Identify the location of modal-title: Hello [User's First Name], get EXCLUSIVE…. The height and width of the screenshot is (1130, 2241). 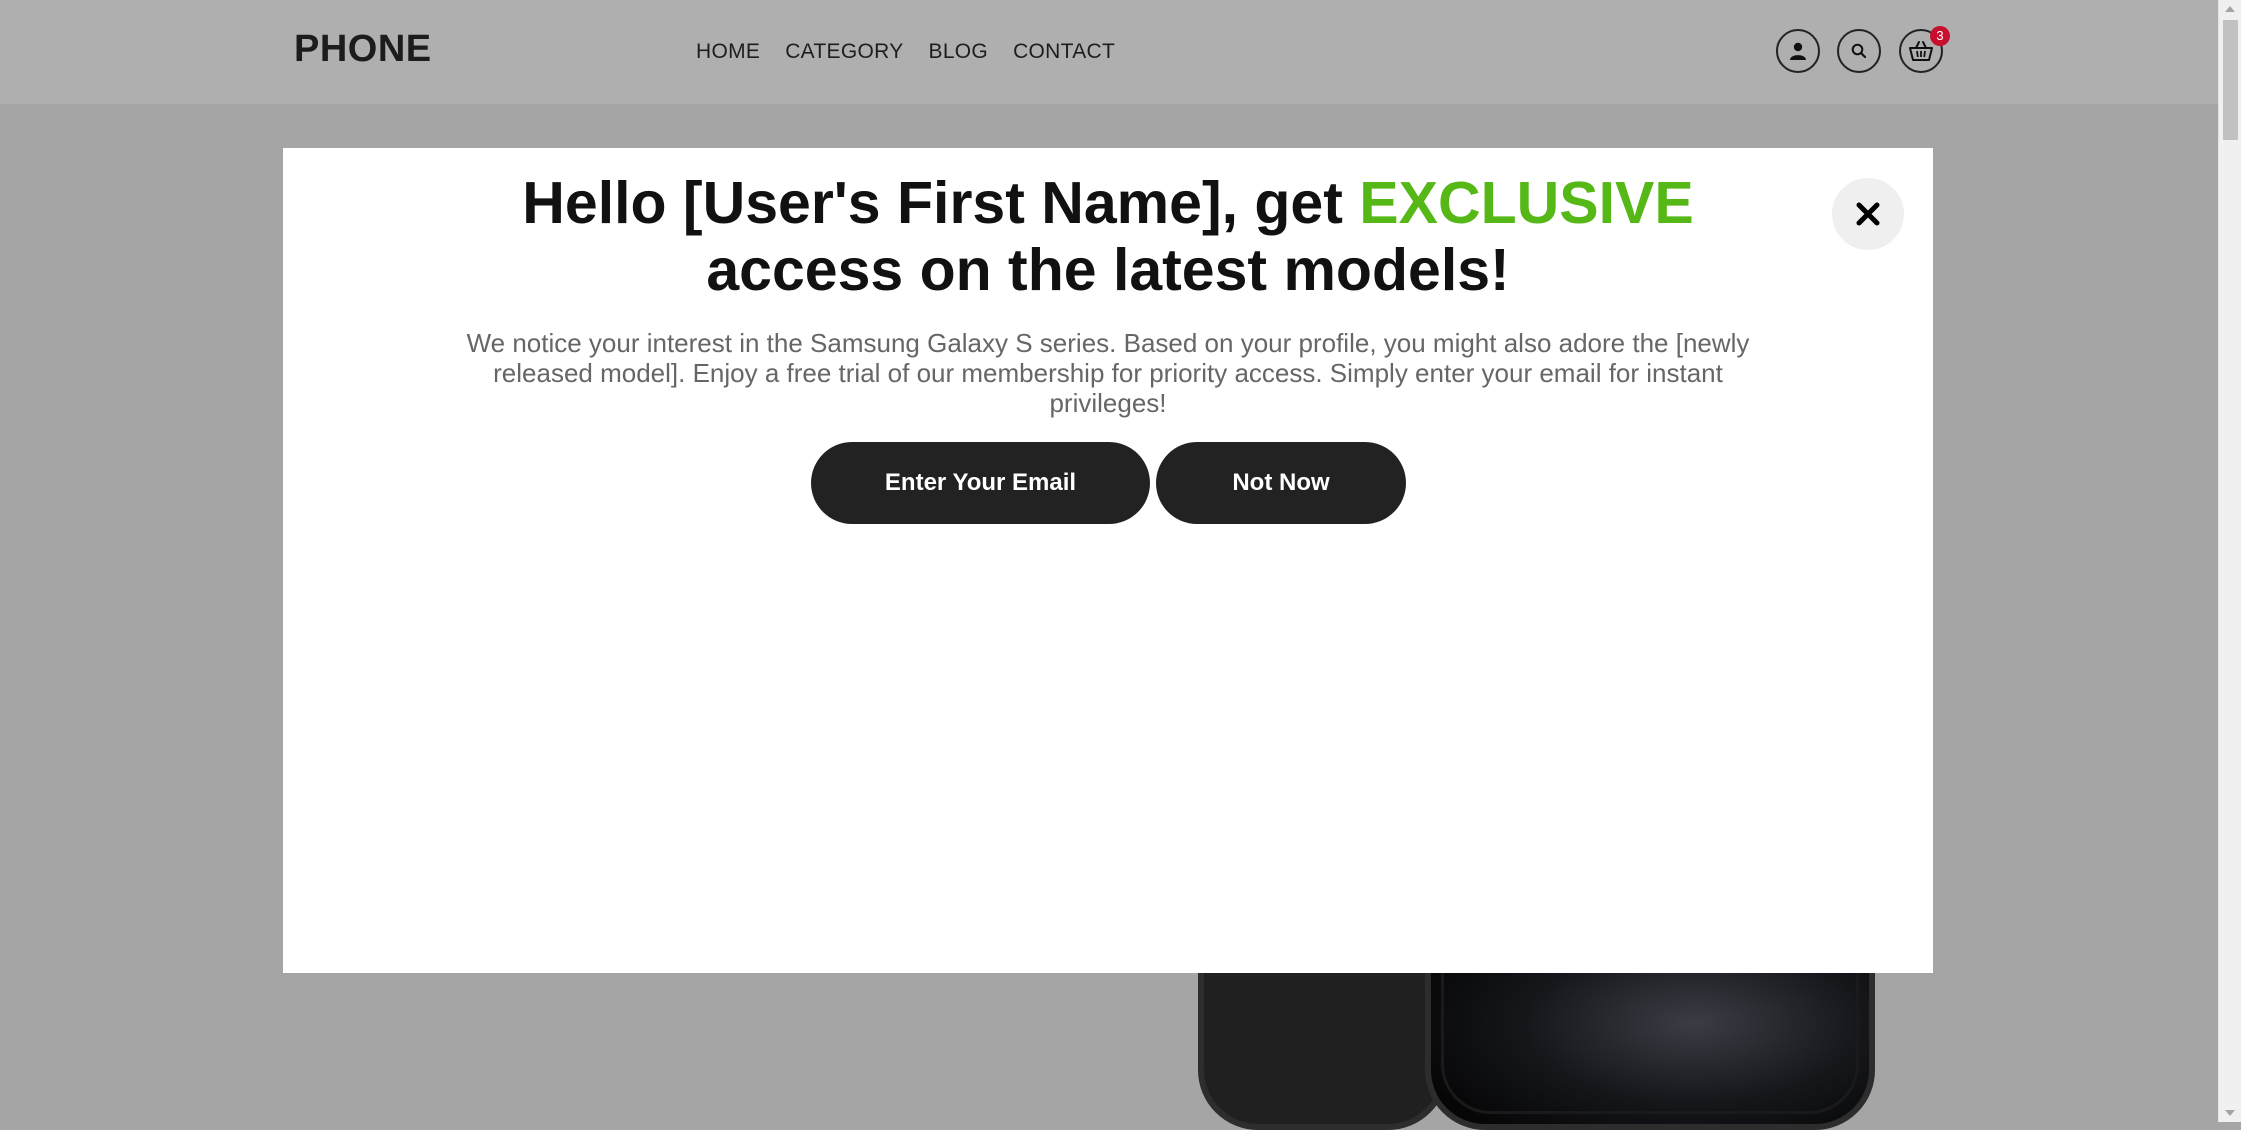
(1108, 237).